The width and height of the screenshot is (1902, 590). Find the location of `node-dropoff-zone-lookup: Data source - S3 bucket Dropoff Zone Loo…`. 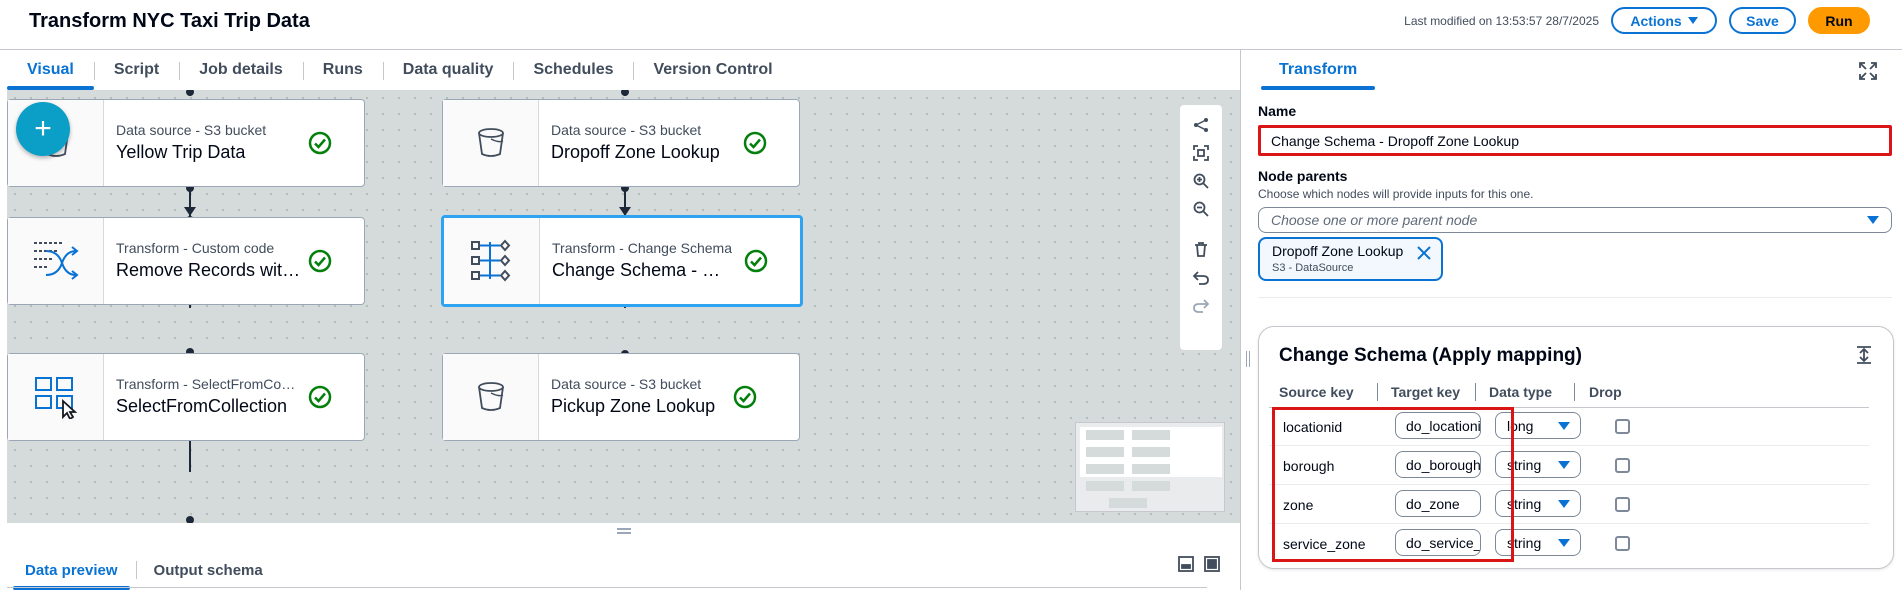

node-dropoff-zone-lookup: Data source - S3 bucket Dropoff Zone Loo… is located at coordinates (621, 143).